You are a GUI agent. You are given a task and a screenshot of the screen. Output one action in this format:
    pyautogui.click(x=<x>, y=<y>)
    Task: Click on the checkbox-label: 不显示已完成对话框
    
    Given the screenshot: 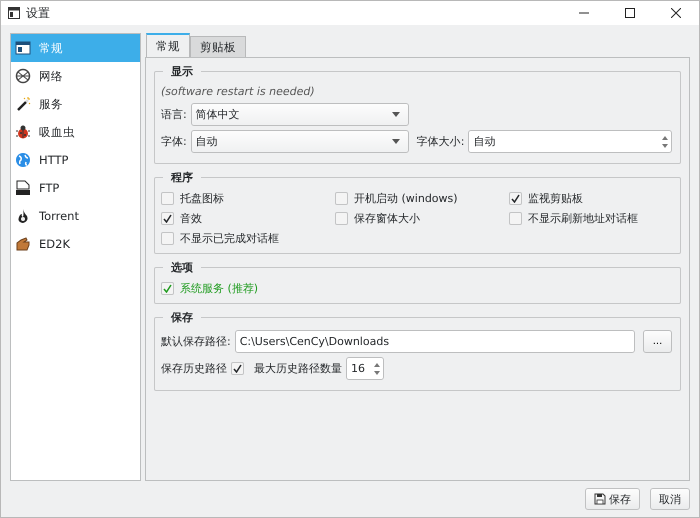 What is the action you would take?
    pyautogui.click(x=229, y=238)
    